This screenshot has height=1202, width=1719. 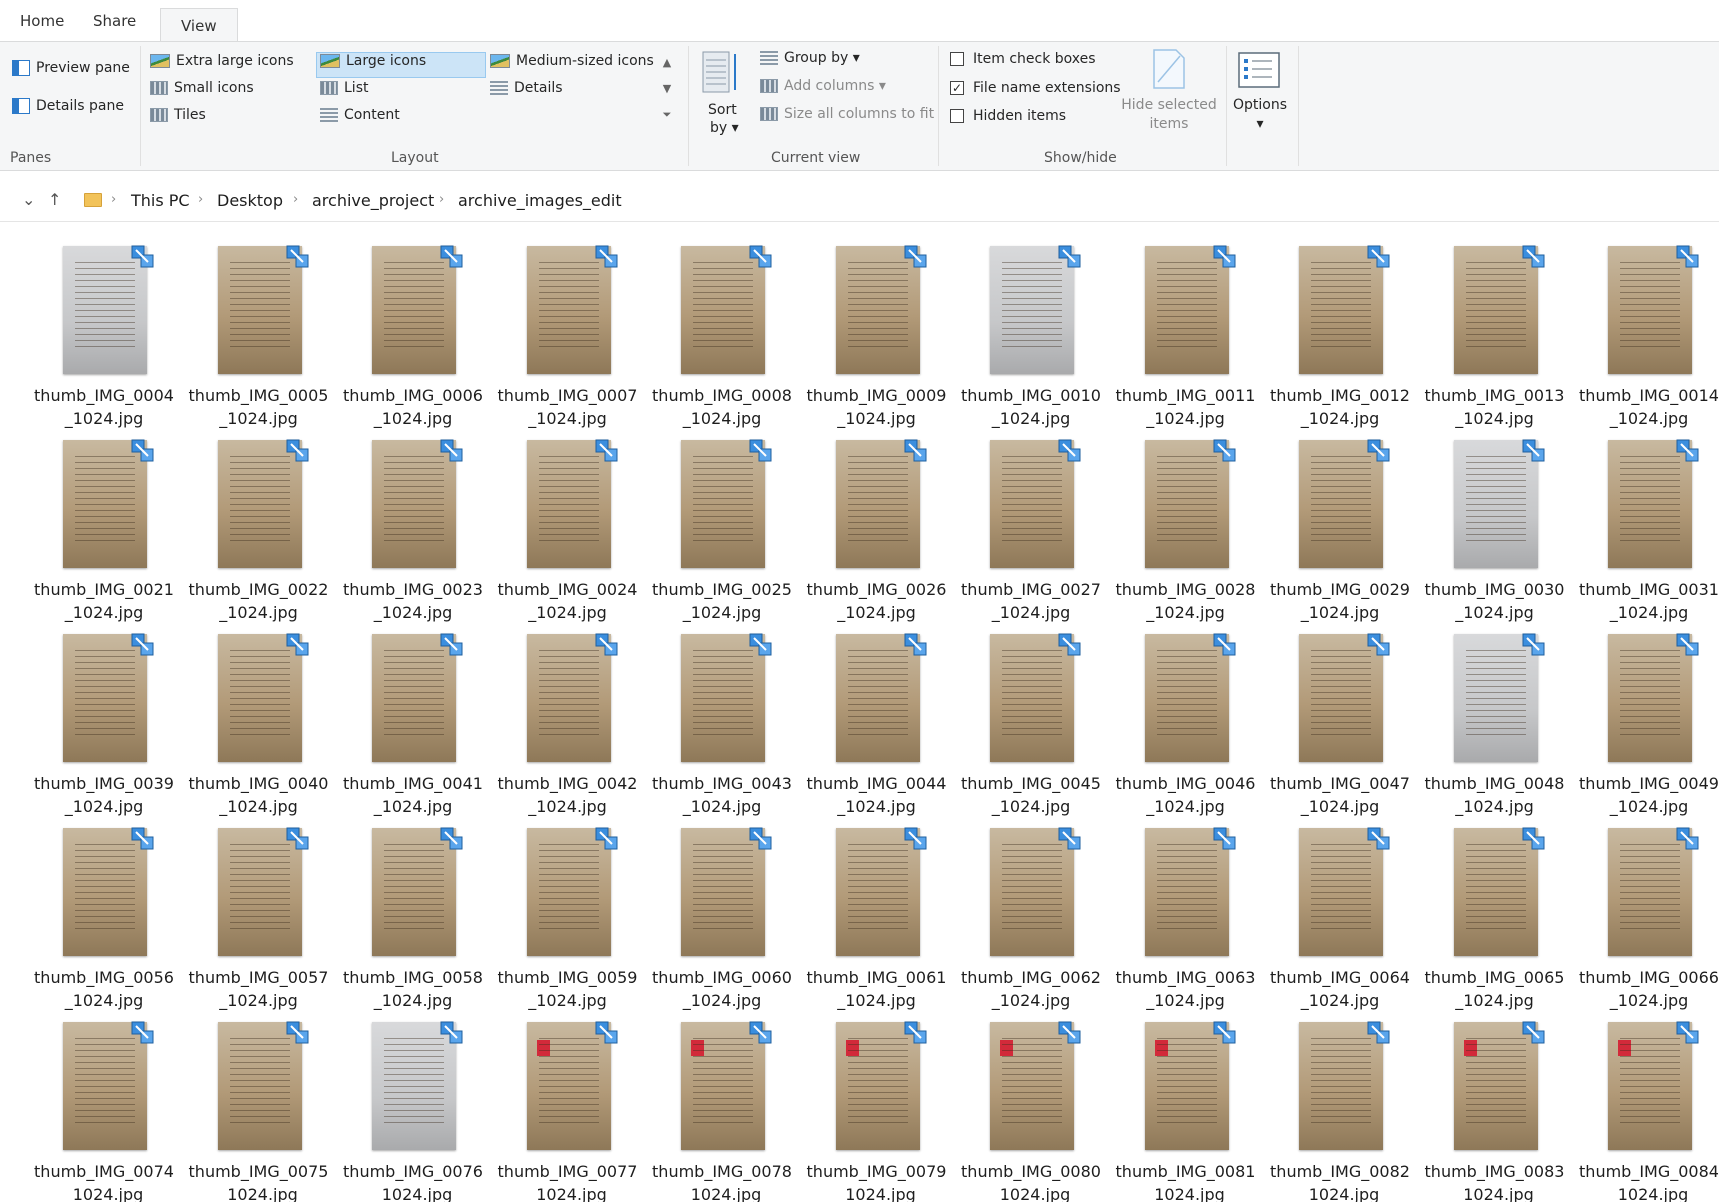 What do you see at coordinates (722, 1104) in the screenshot?
I see `file-item: thumb_IMG_0078 _1024.jpg` at bounding box center [722, 1104].